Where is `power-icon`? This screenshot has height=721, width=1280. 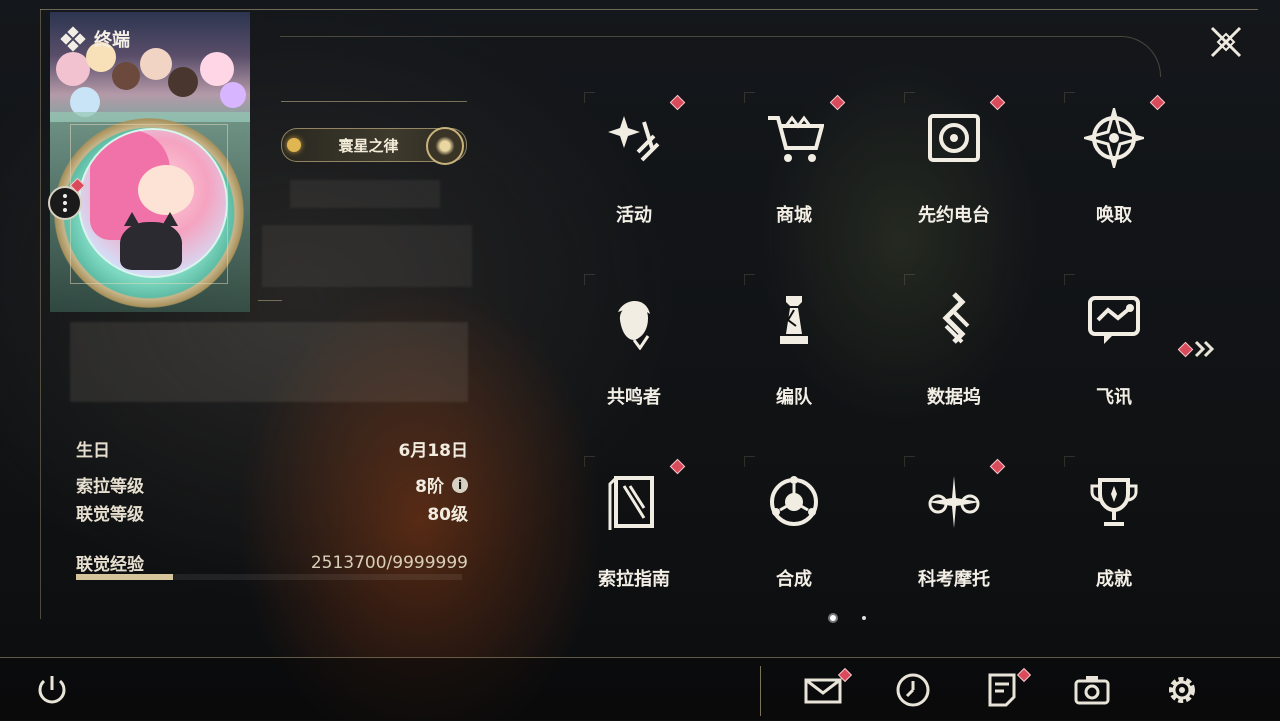
power-icon is located at coordinates (52, 690).